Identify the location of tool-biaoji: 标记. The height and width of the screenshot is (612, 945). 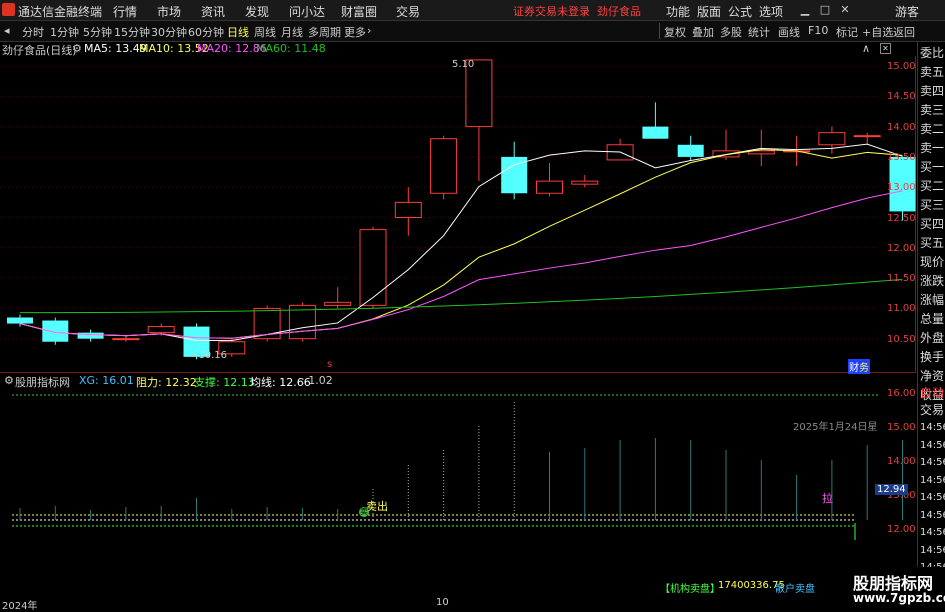
(847, 32).